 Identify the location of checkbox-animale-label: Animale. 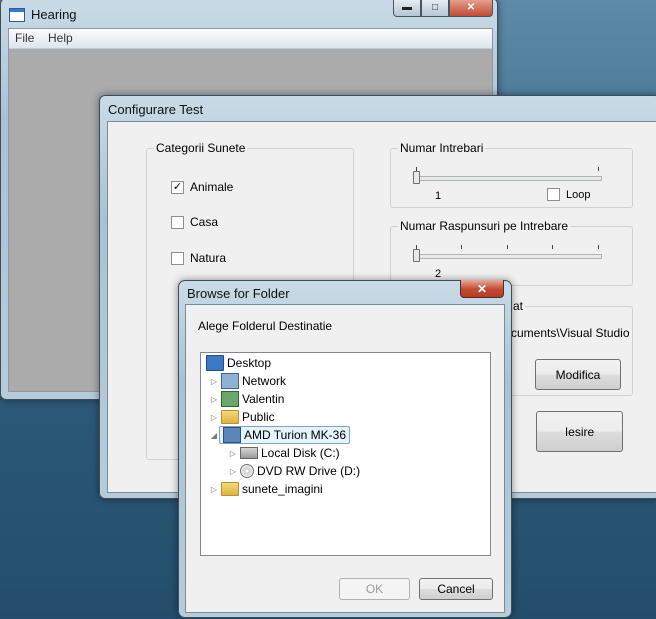
(212, 187).